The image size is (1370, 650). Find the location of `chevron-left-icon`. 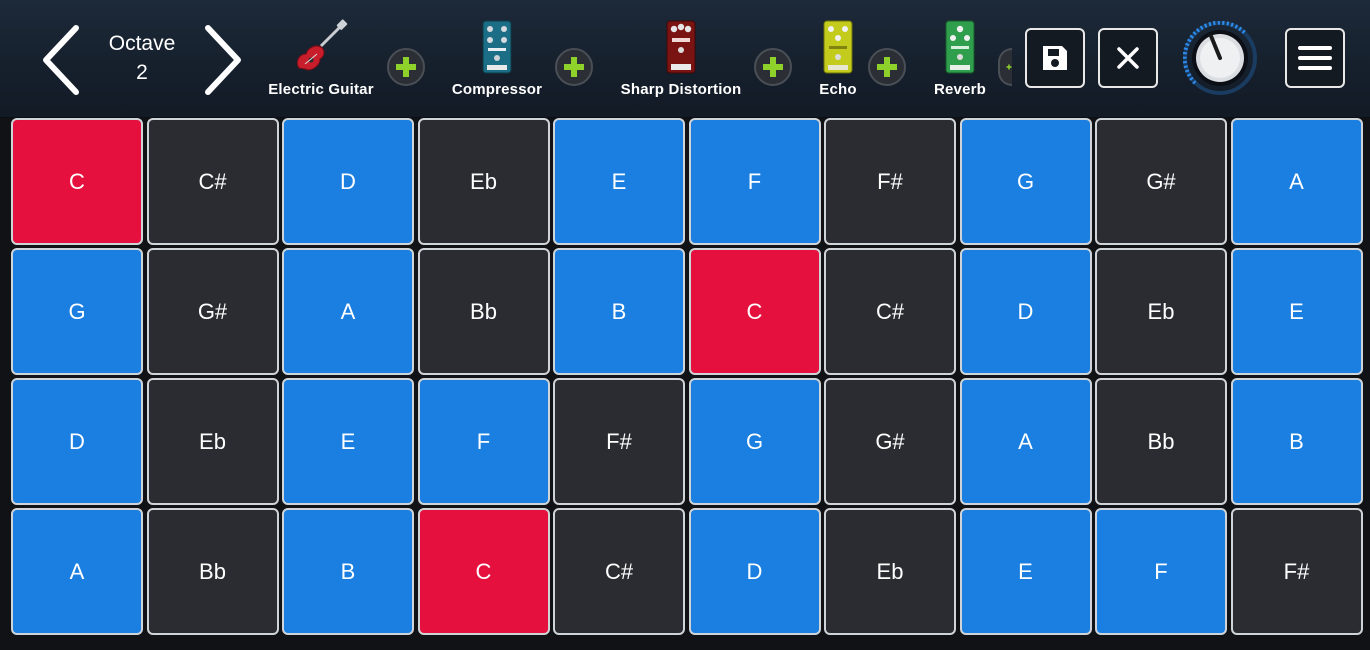

chevron-left-icon is located at coordinates (62, 60).